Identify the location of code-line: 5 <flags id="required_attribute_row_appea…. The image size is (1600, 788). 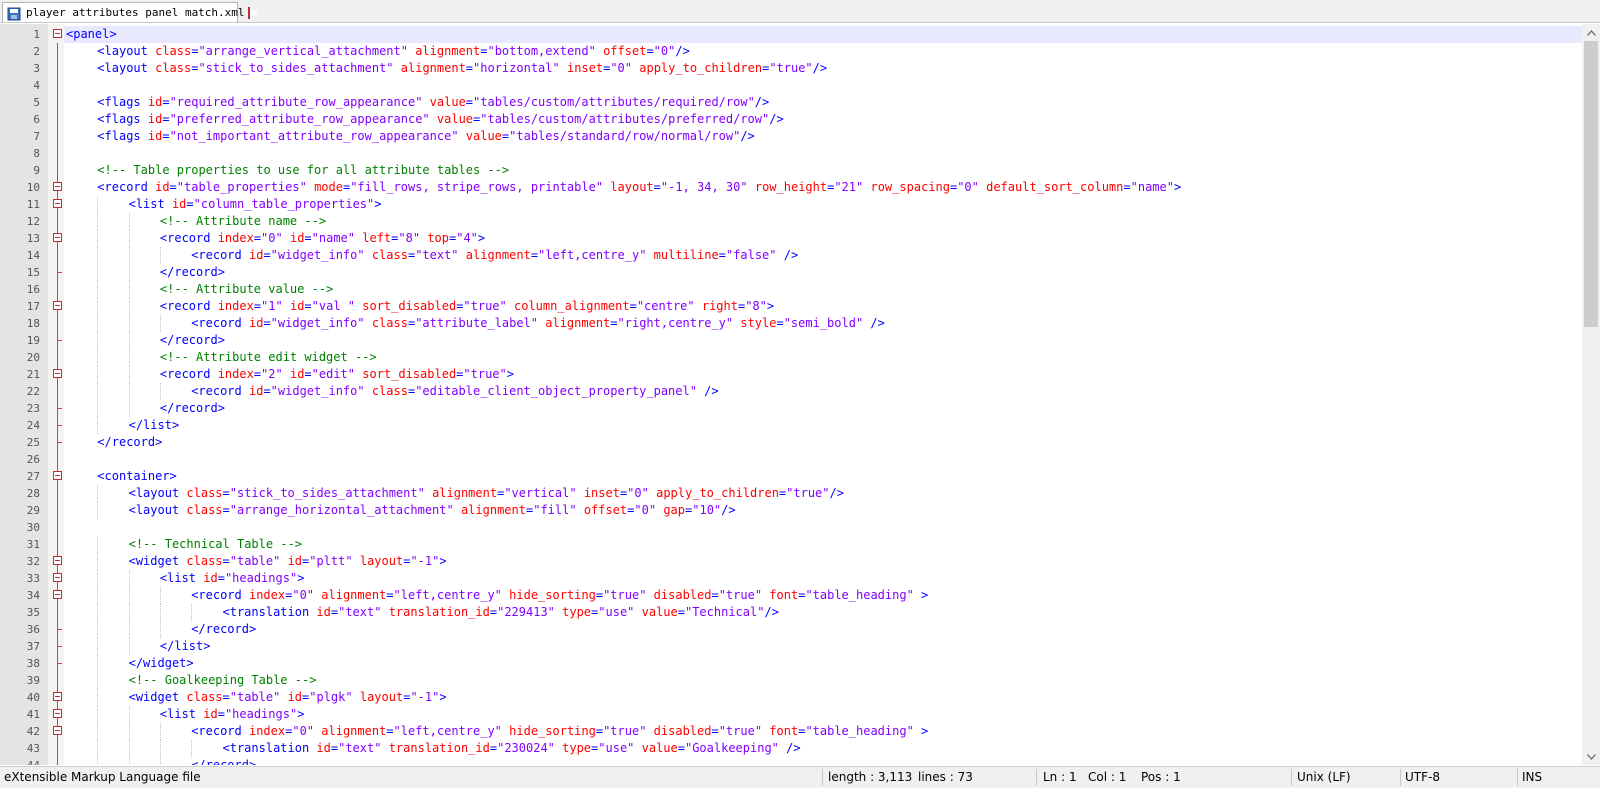
(791, 102).